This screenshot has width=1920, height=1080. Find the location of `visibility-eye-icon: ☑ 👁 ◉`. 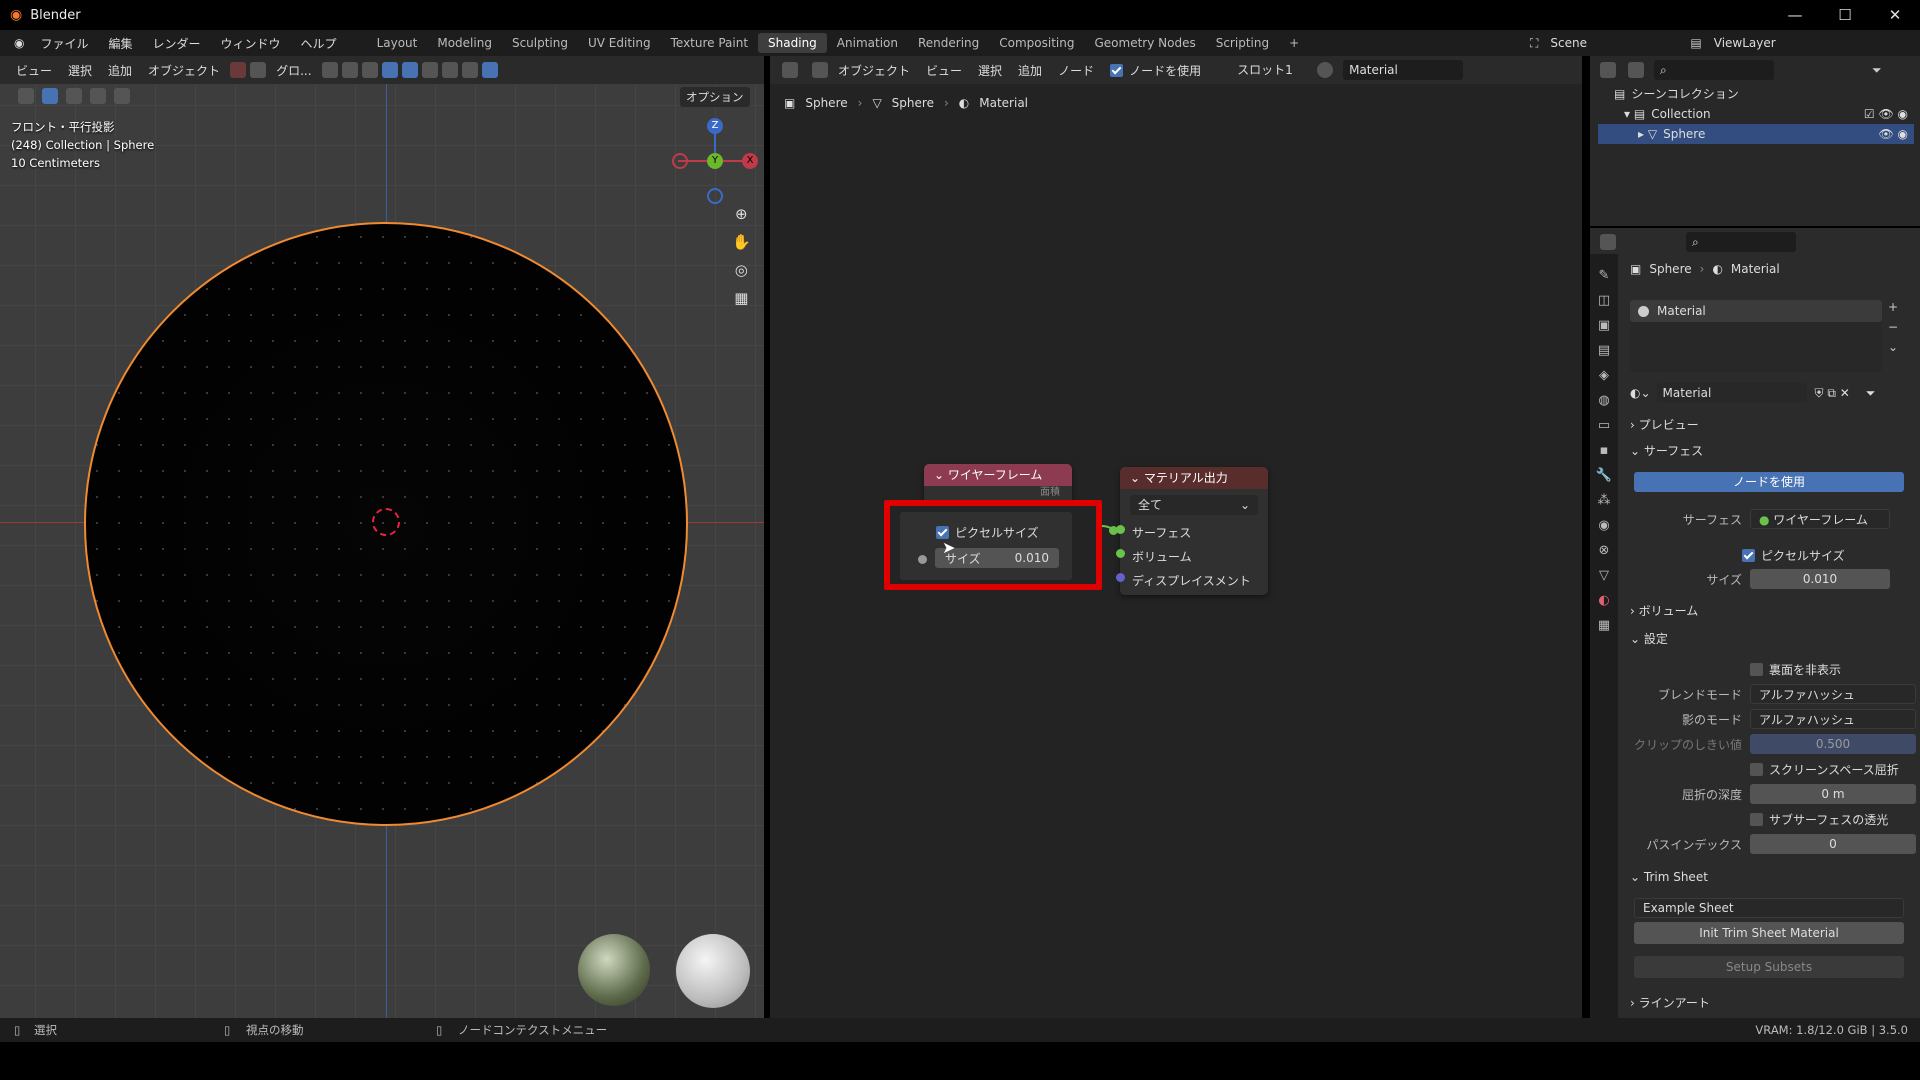

visibility-eye-icon: ☑ 👁 ◉ is located at coordinates (1886, 114).